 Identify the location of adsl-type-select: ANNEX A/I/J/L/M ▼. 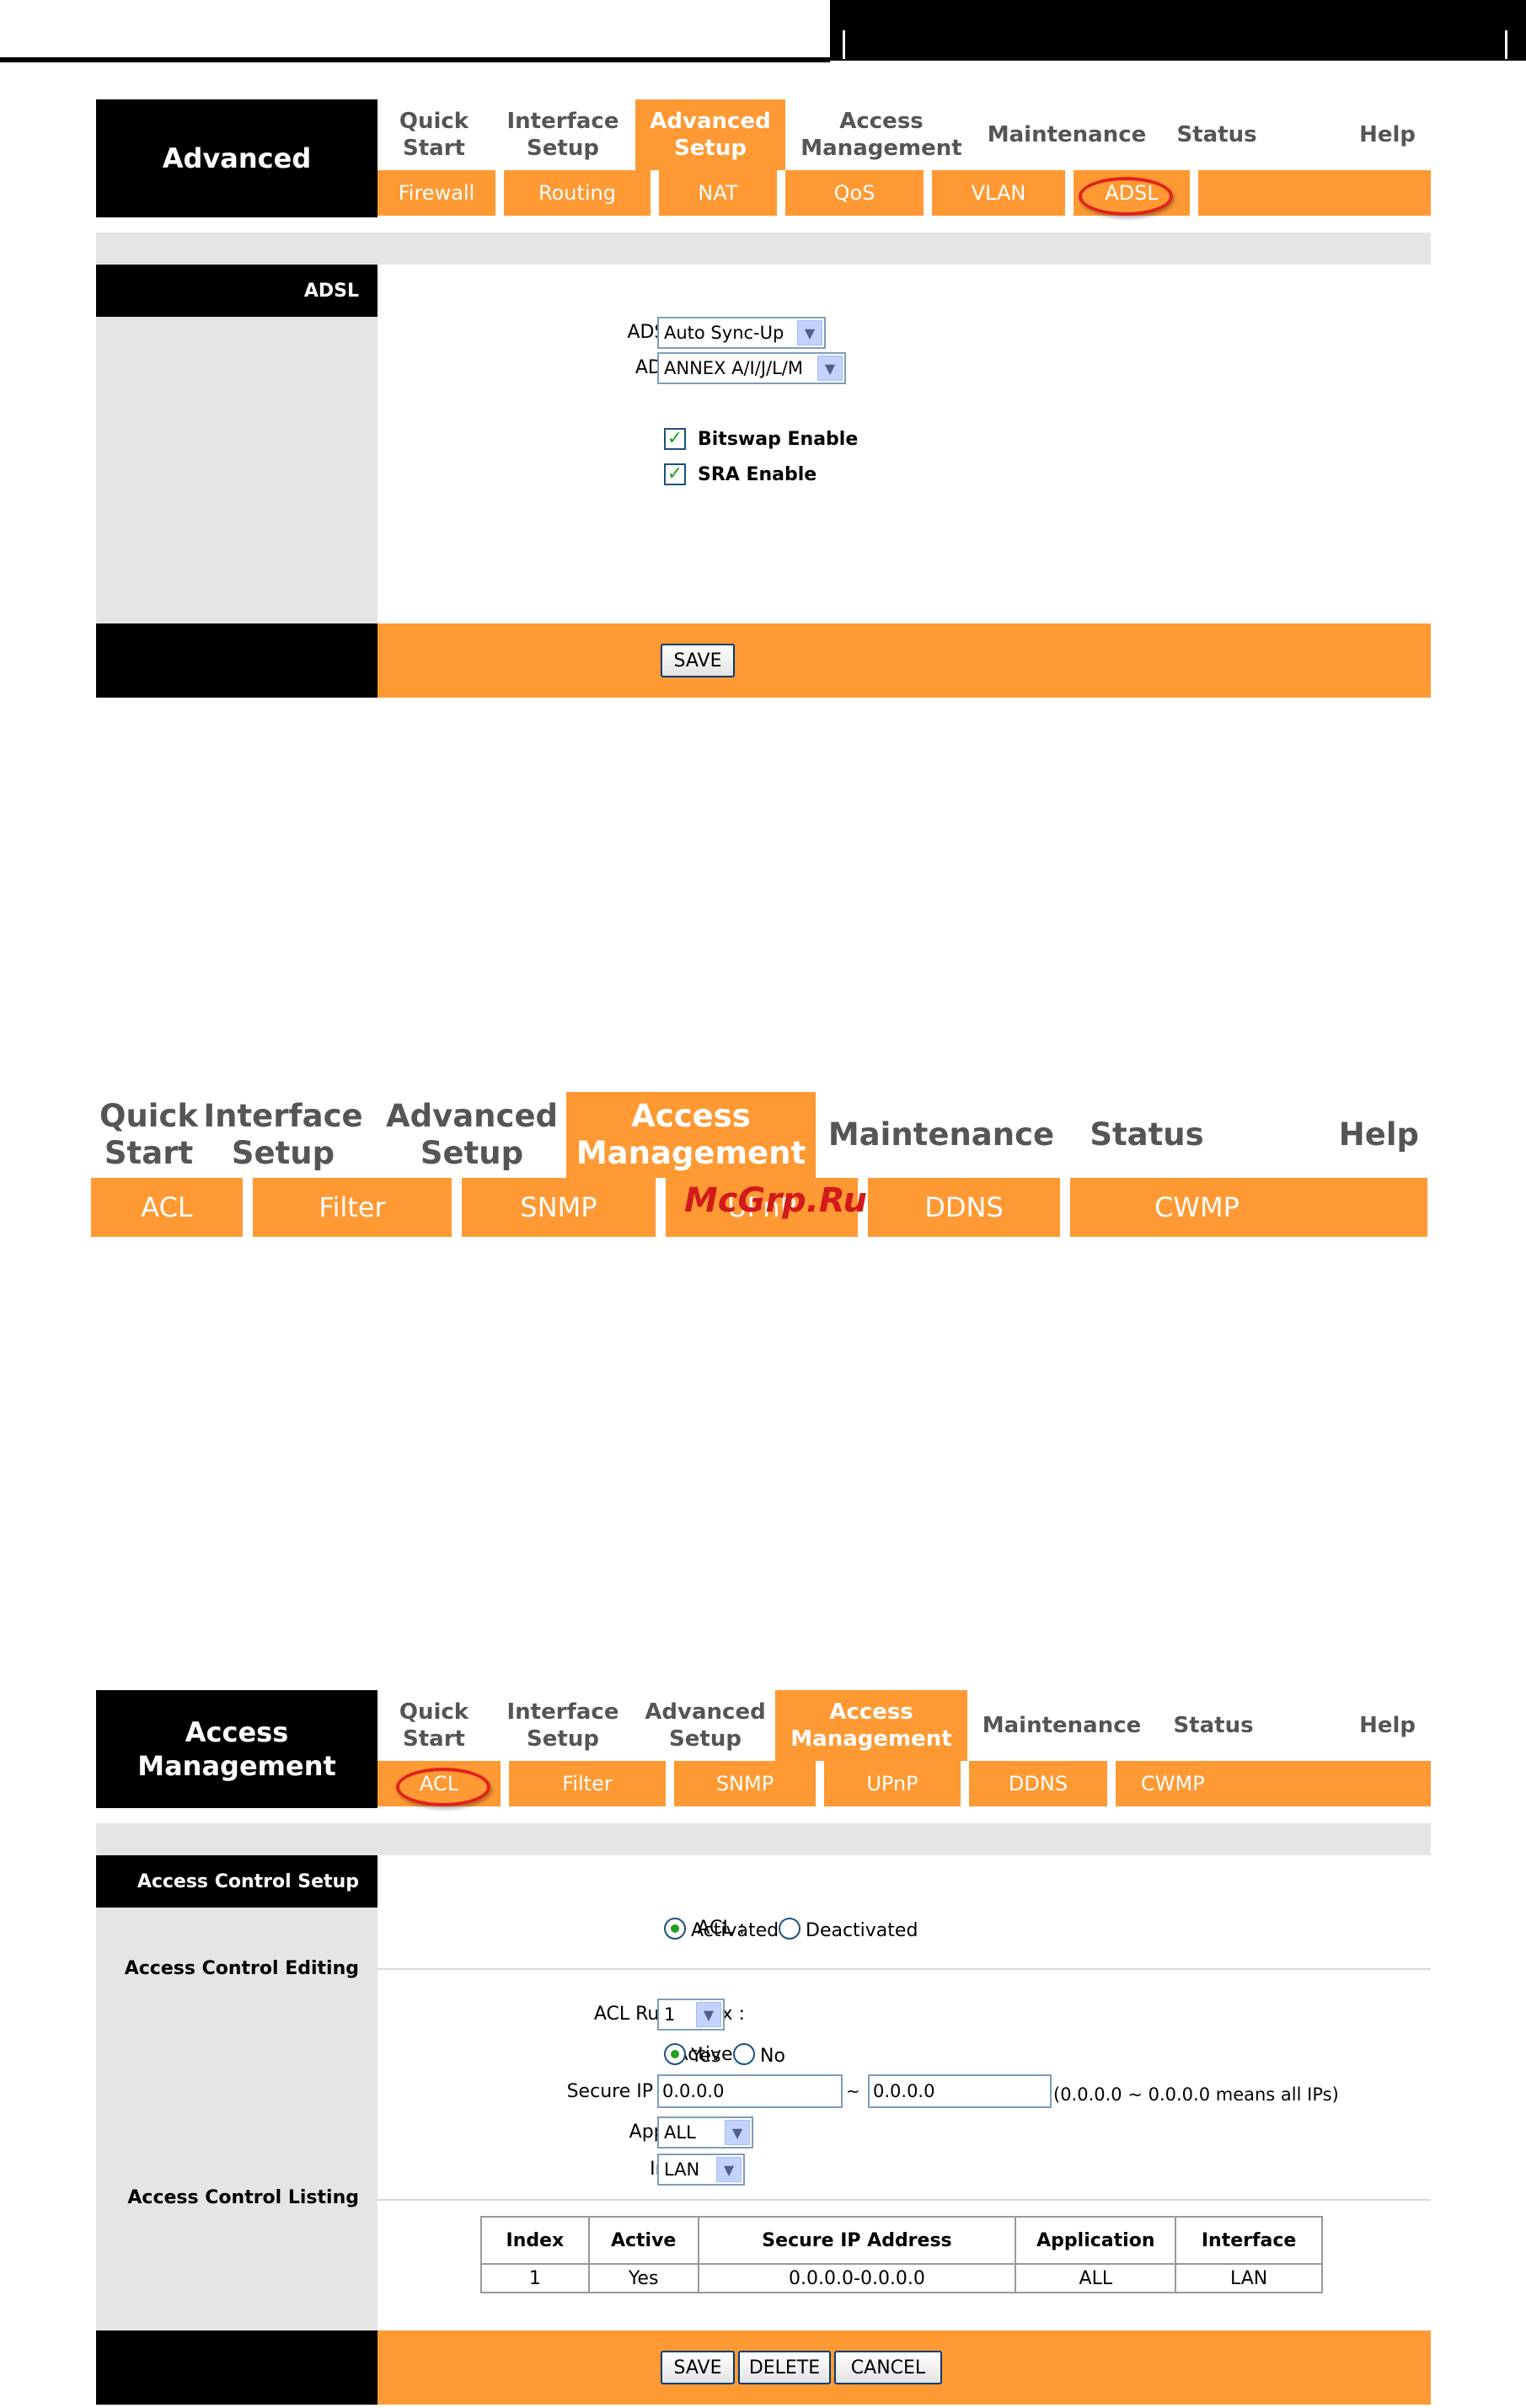
(752, 368).